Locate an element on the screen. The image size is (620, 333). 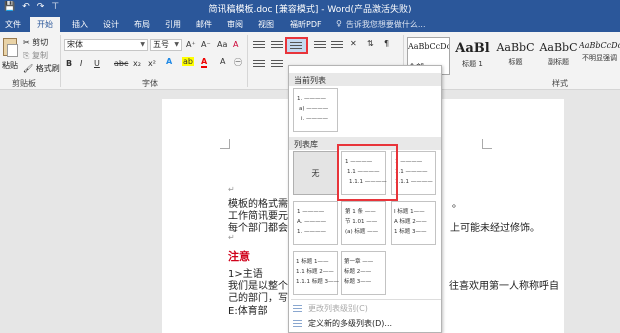
sort-icon: ⇅ is located at coordinates (370, 43).